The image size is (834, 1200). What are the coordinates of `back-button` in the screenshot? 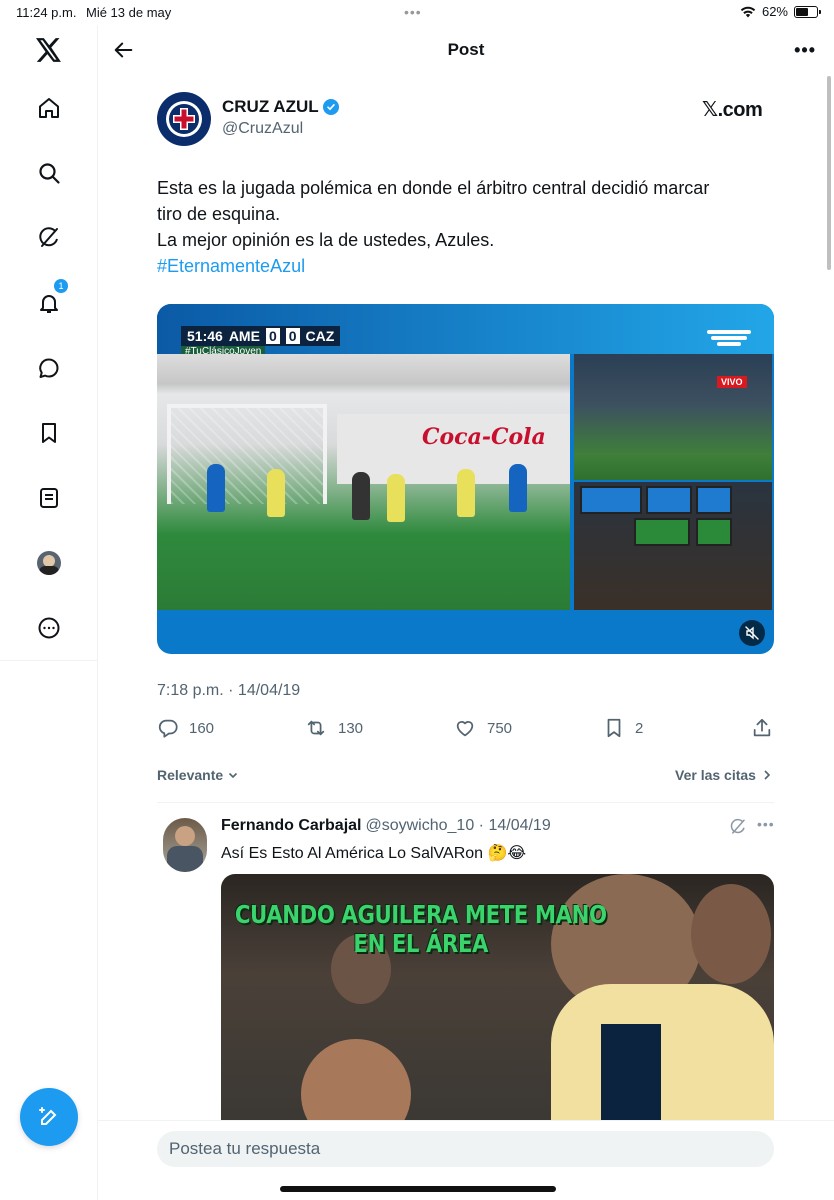 It's located at (124, 50).